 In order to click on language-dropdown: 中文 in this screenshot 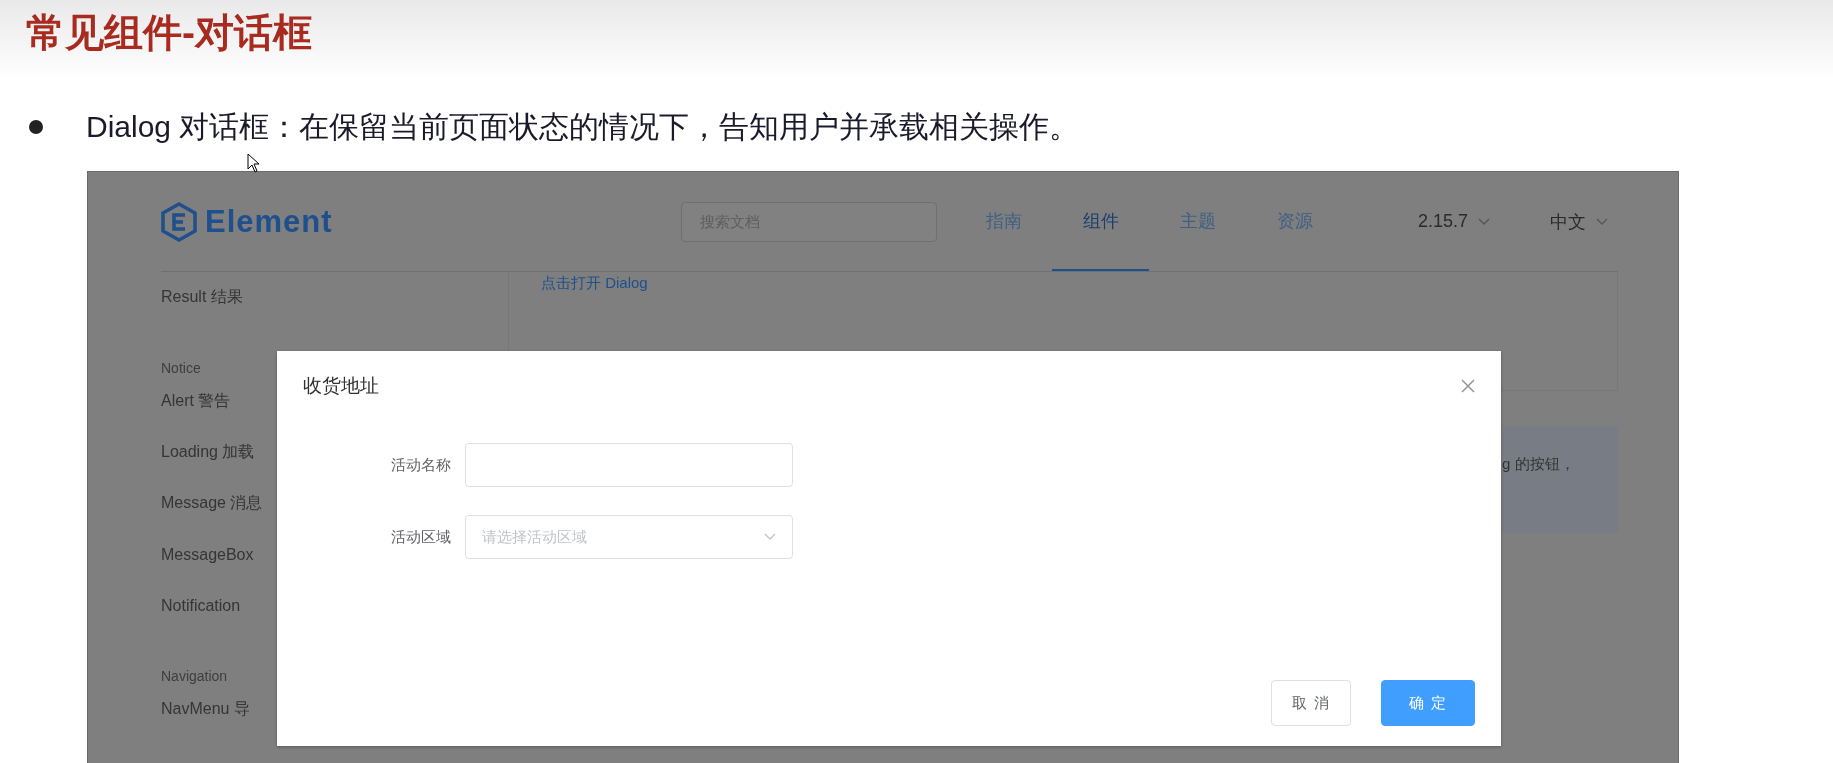, I will do `click(1579, 221)`.